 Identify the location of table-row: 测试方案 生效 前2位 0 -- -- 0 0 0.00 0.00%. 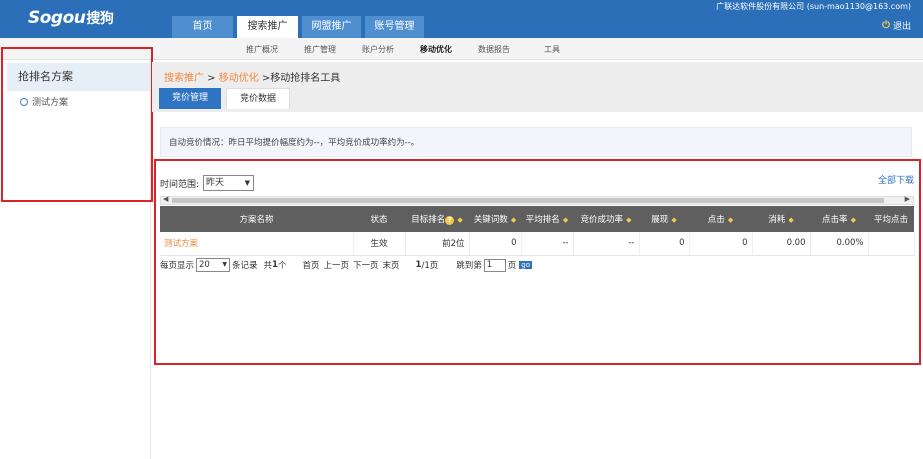
(537, 244).